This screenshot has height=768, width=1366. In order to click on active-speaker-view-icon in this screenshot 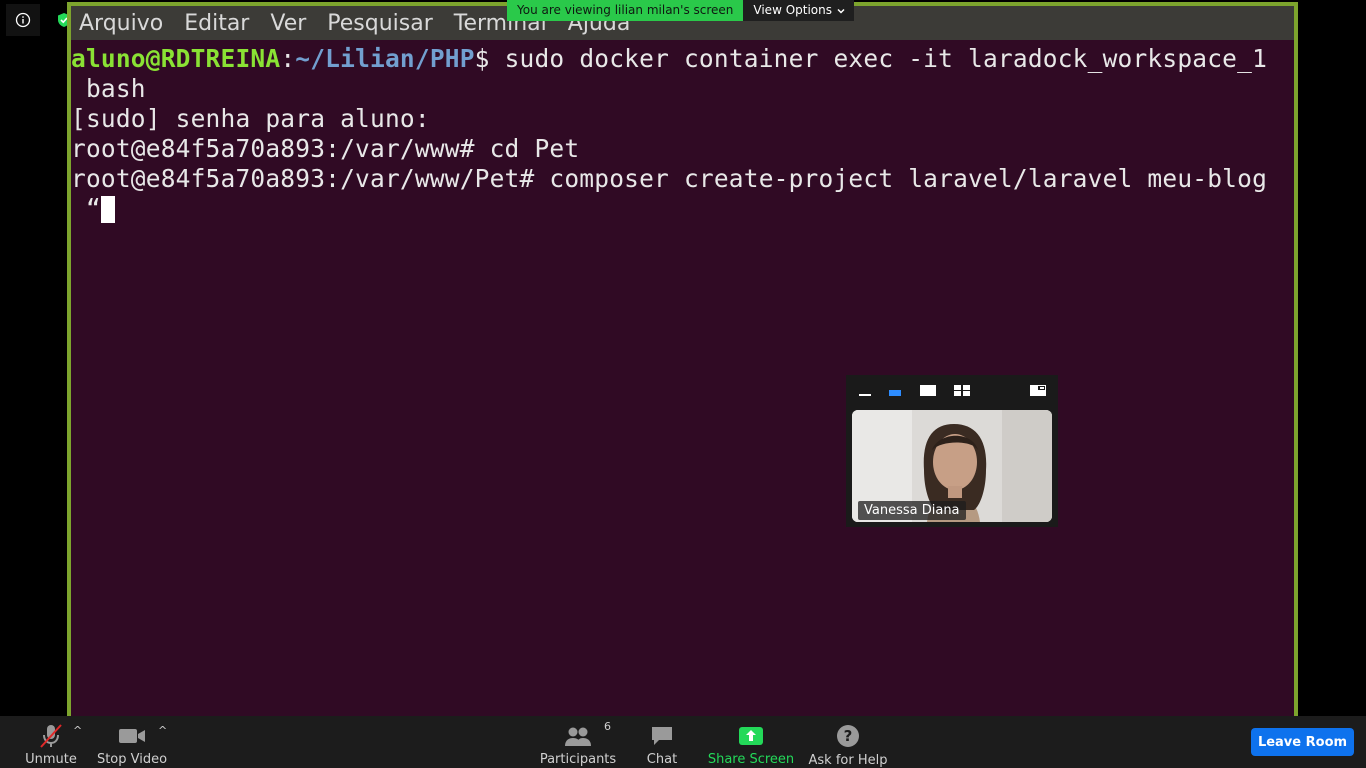, I will do `click(895, 390)`.